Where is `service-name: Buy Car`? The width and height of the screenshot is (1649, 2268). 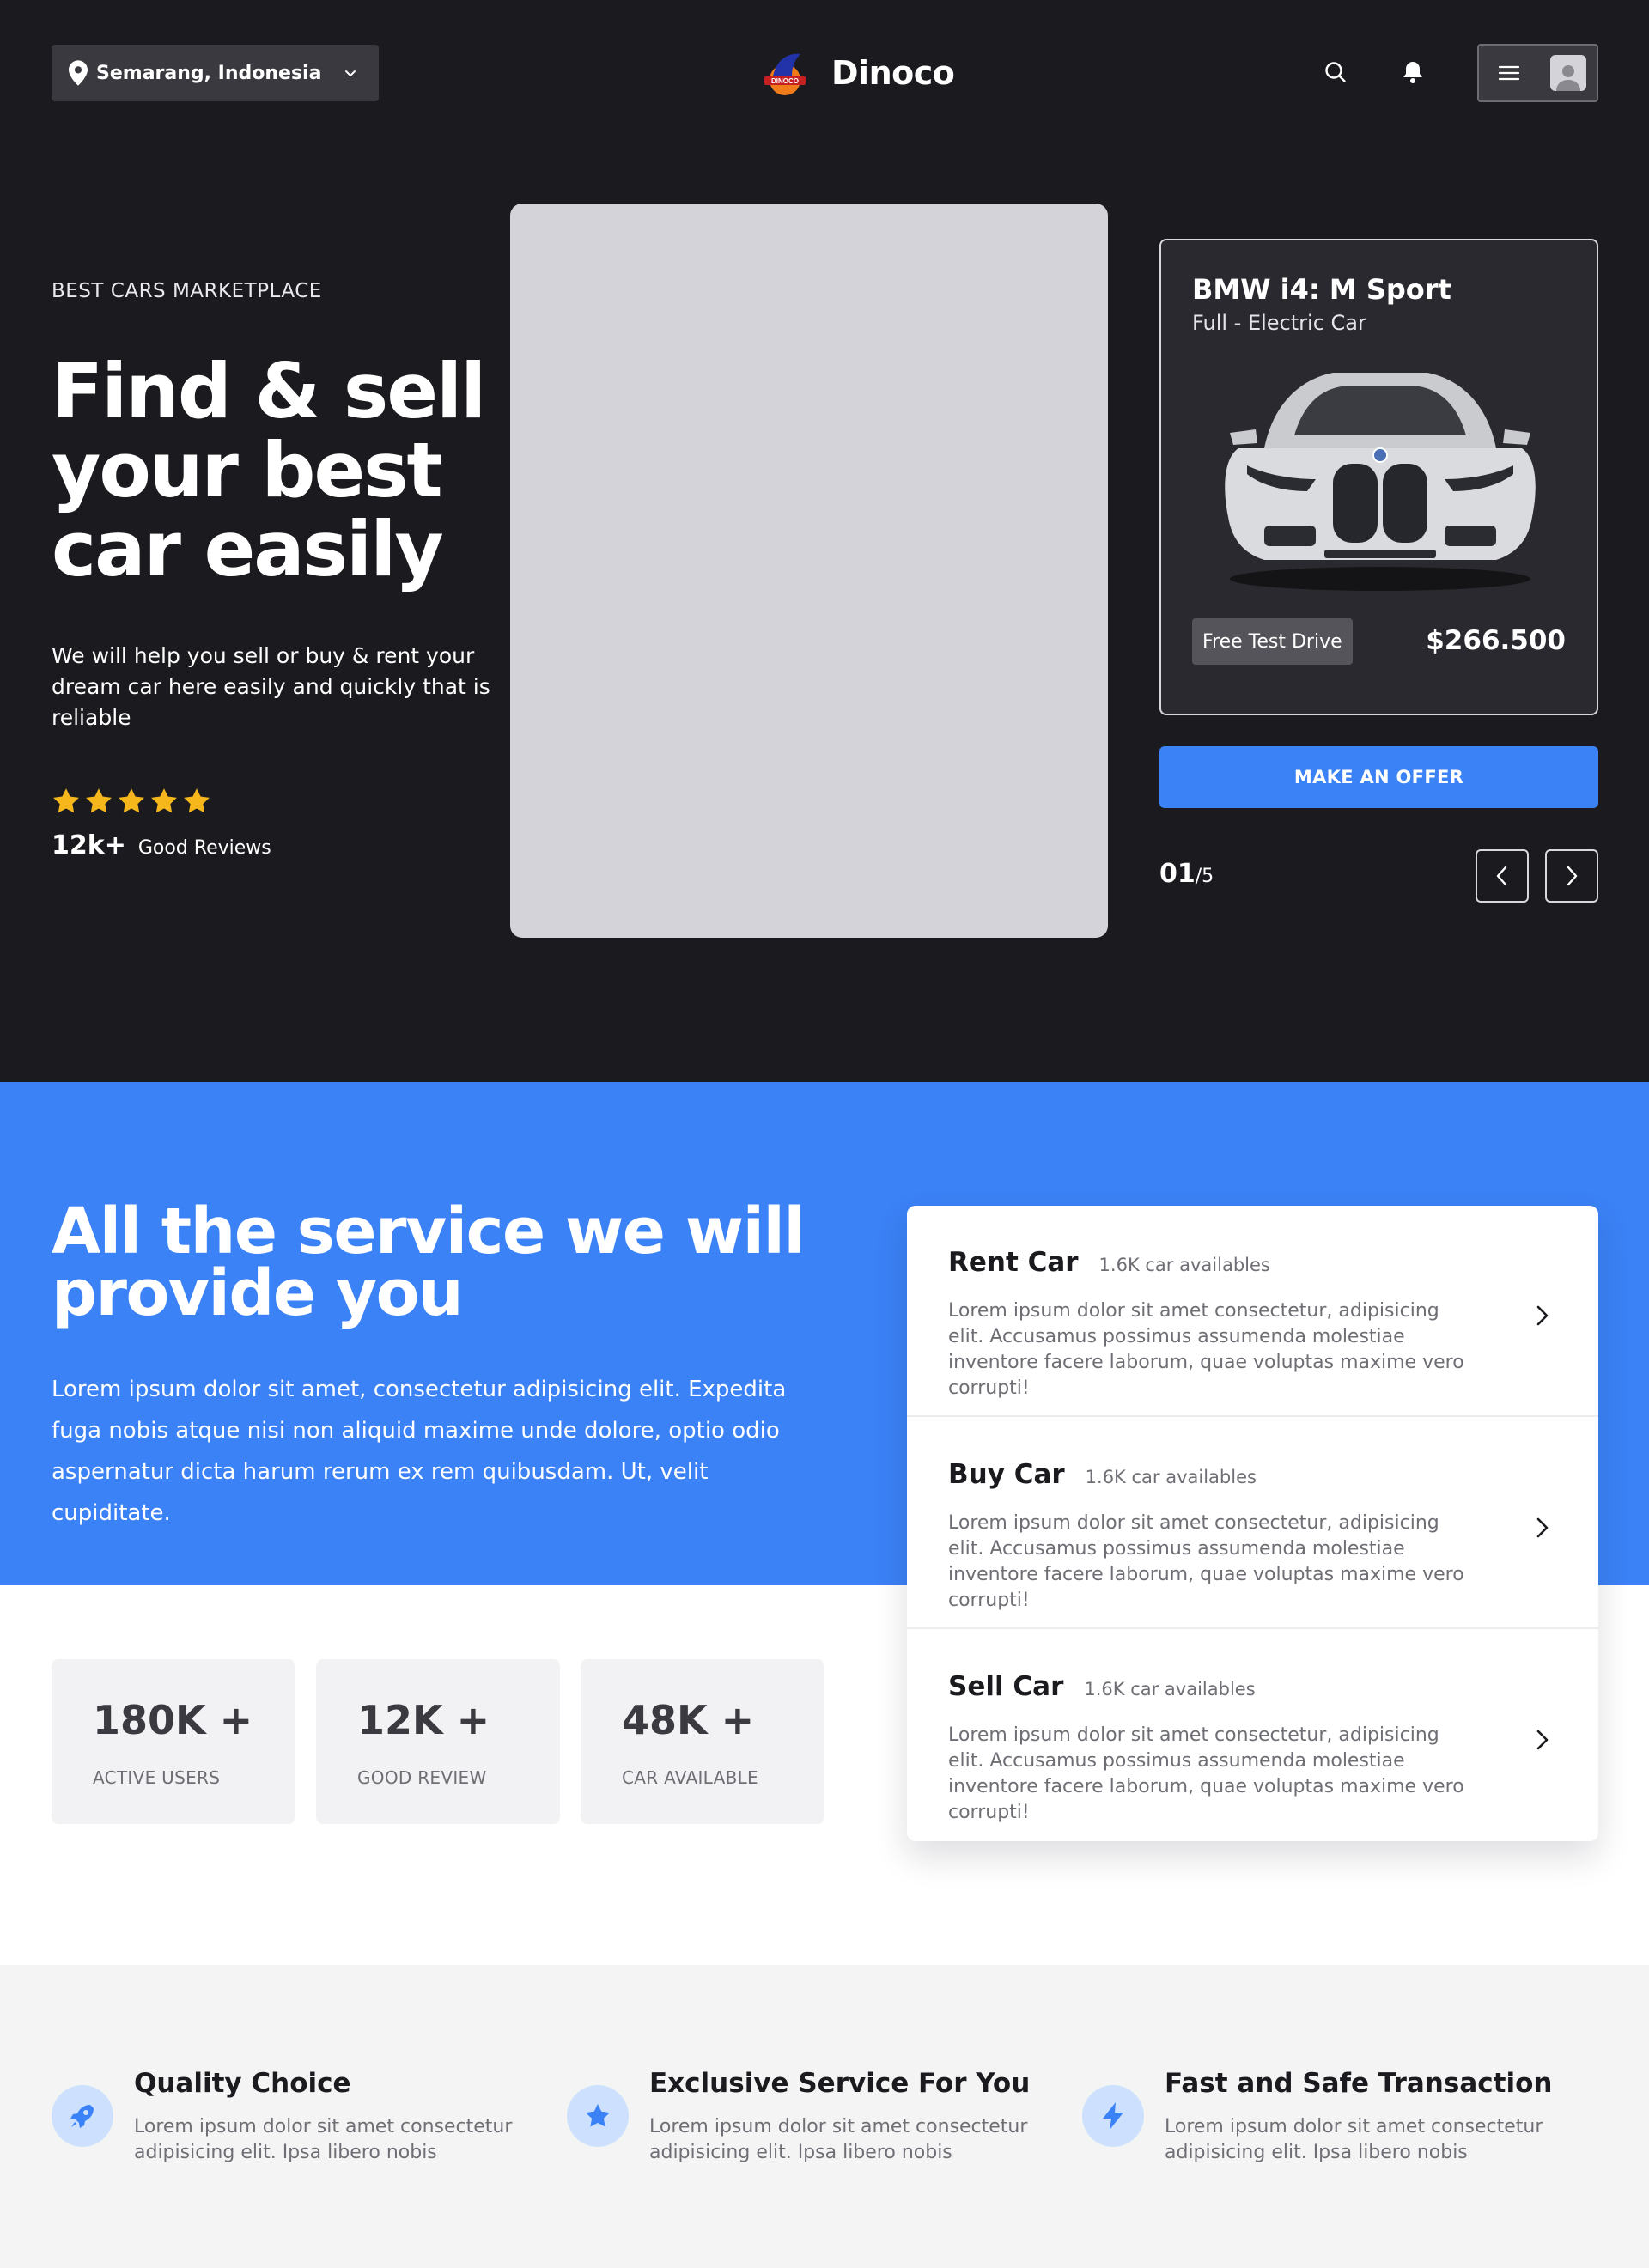 service-name: Buy Car is located at coordinates (1007, 1474).